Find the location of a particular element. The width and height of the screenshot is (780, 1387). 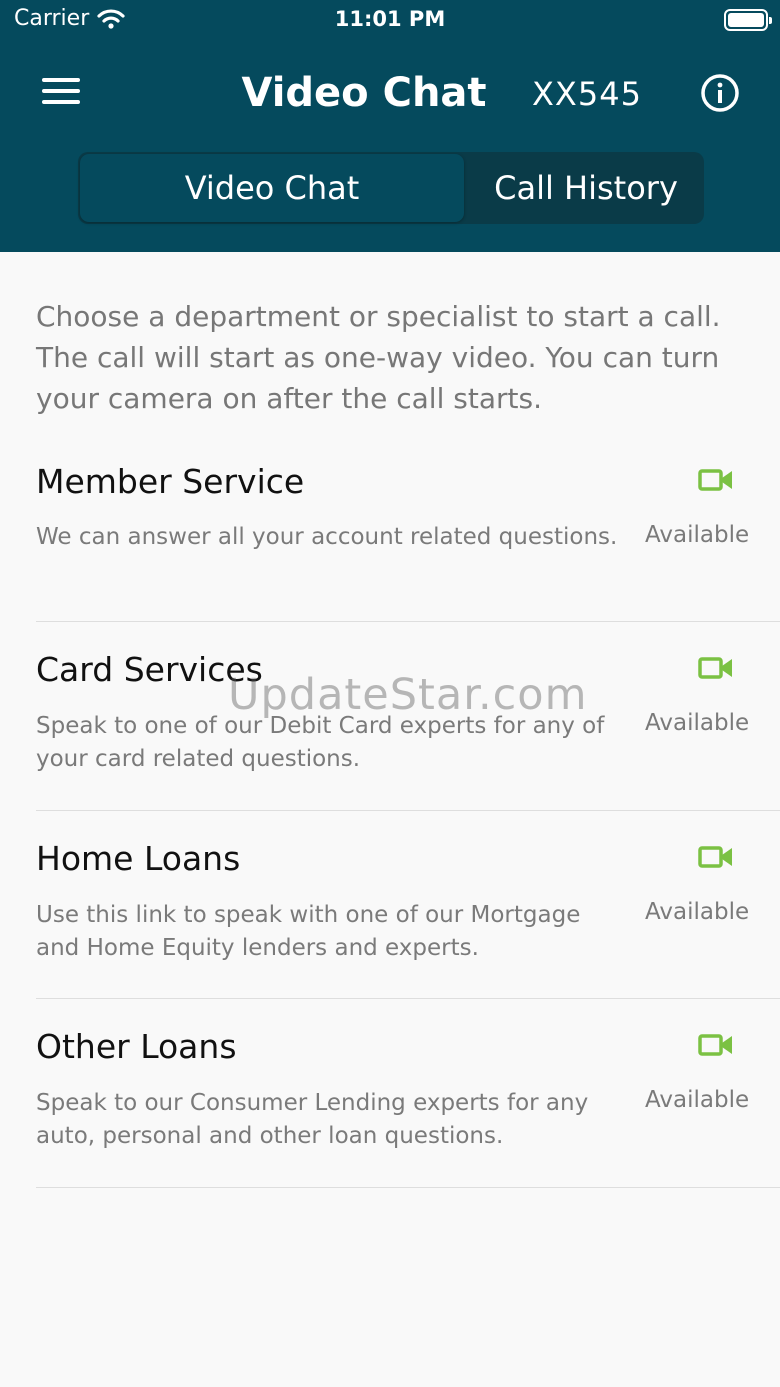

watermark: UpdateStar.com is located at coordinates (408, 695).